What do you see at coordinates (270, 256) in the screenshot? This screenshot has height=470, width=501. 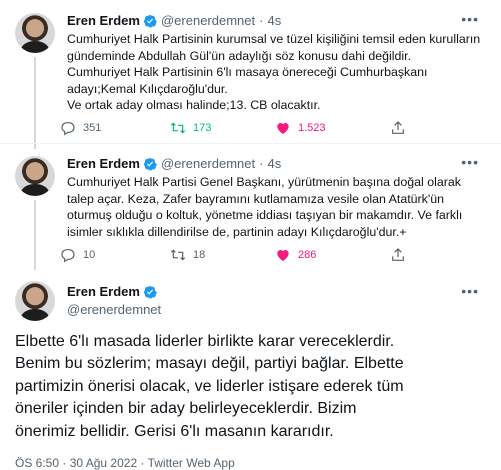 I see `tweet-actions: 10 18 286` at bounding box center [270, 256].